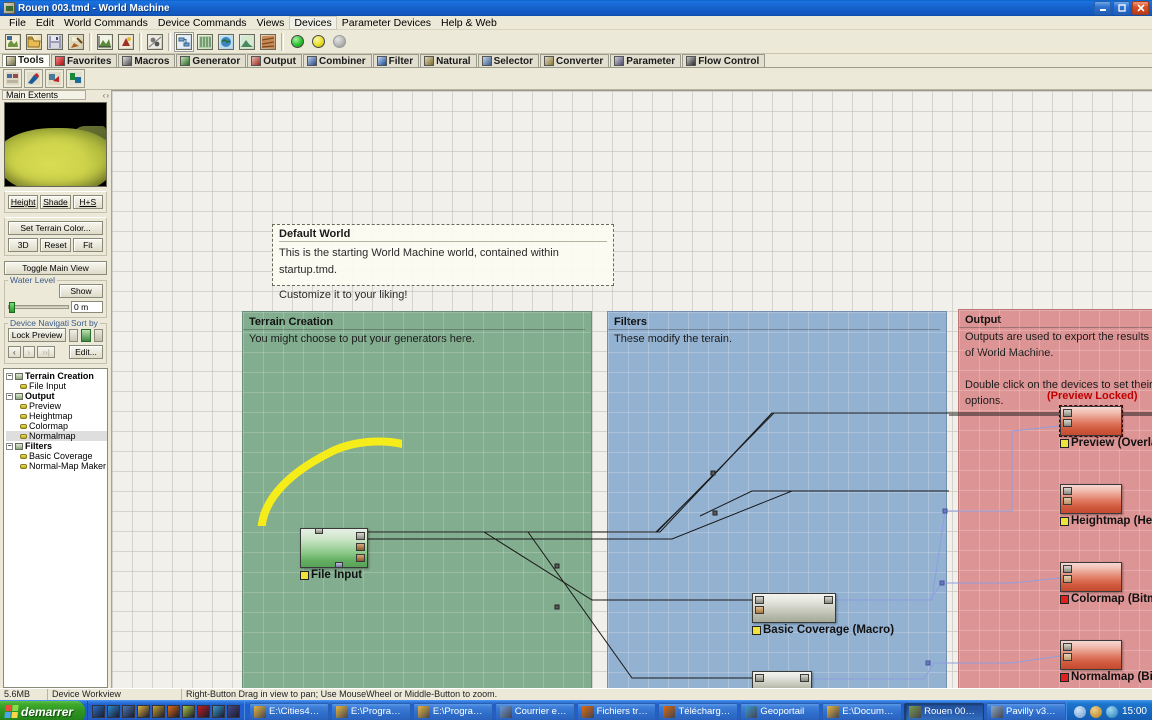 The height and width of the screenshot is (720, 1152). I want to click on tray-show-hide-icon, so click(1079, 711).